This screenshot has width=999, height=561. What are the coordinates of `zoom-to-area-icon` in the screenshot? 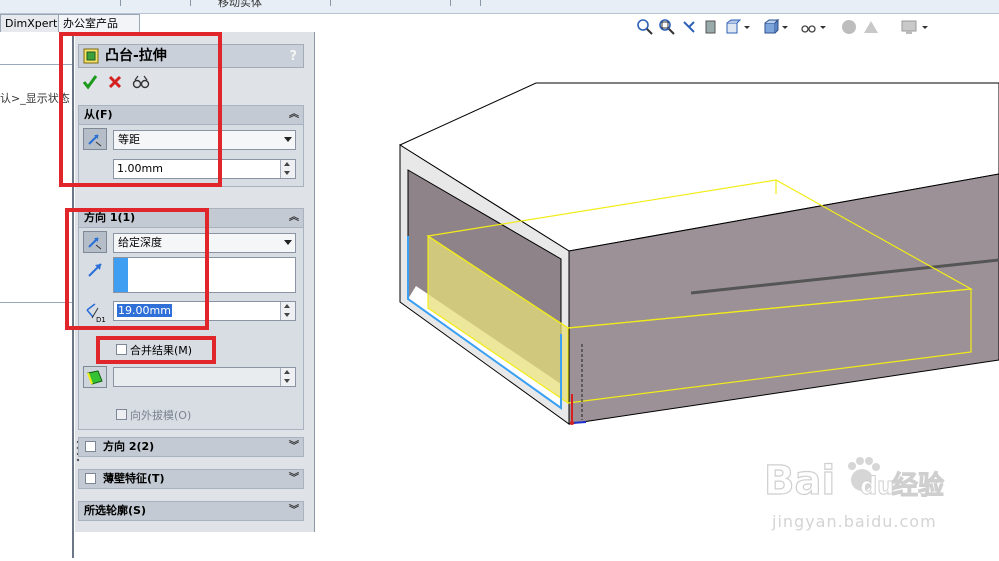 It's located at (667, 27).